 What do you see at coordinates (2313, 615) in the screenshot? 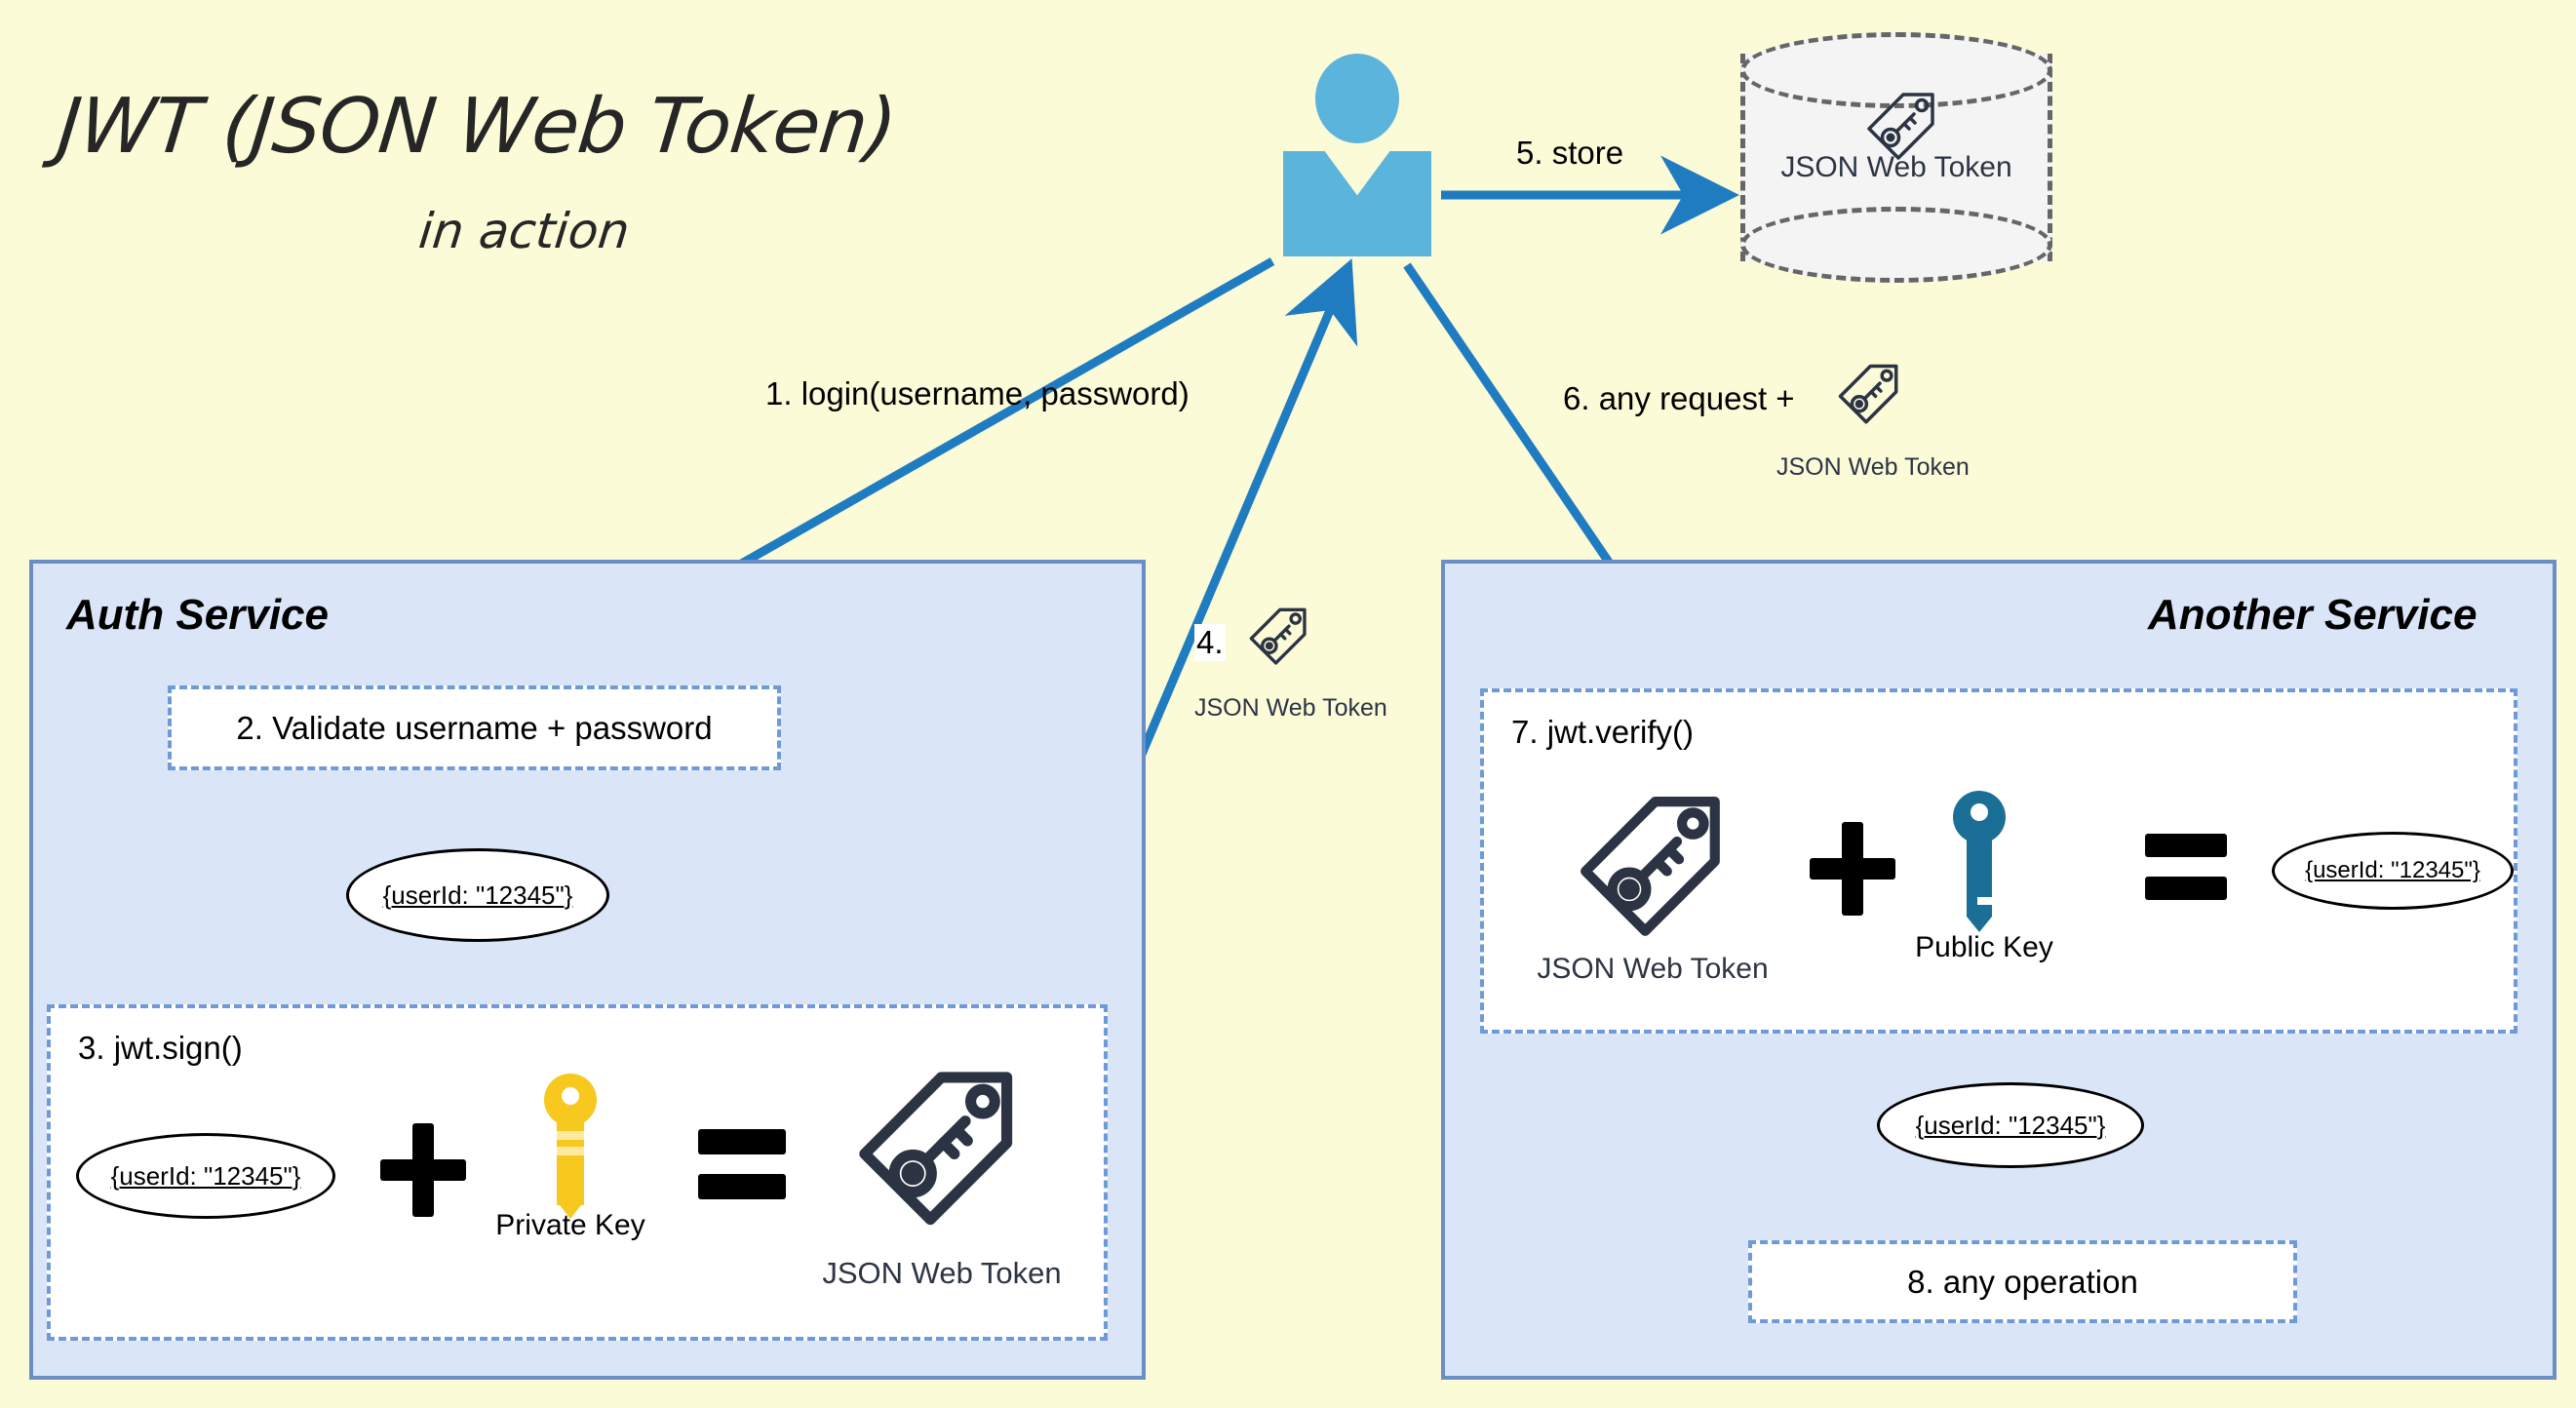
I see `another-service-title: Another Service` at bounding box center [2313, 615].